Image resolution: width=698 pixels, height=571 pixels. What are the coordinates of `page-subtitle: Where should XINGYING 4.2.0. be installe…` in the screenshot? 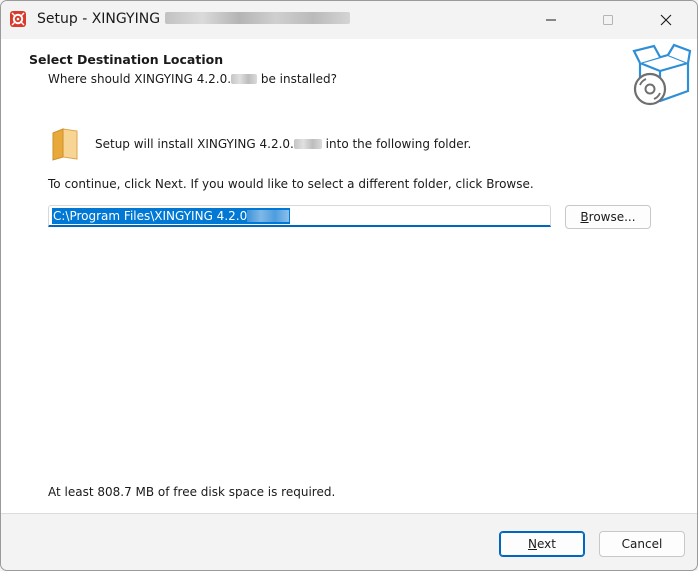 It's located at (192, 79).